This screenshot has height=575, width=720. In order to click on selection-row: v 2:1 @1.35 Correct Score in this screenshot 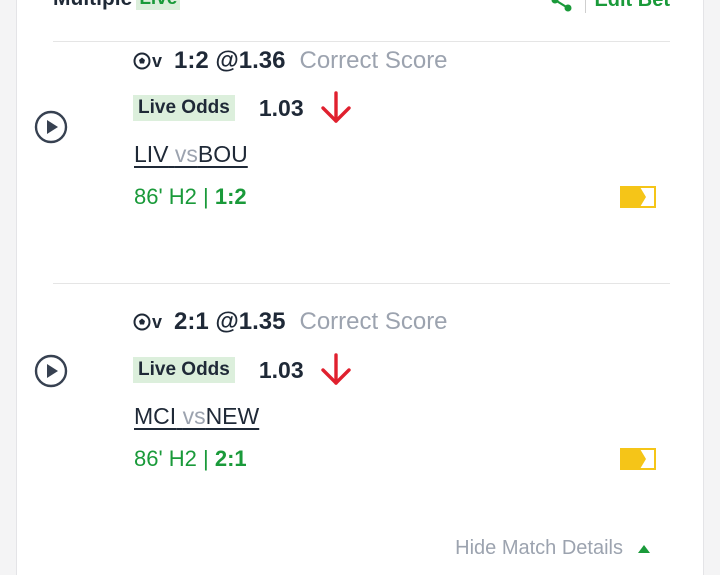, I will do `click(290, 322)`.